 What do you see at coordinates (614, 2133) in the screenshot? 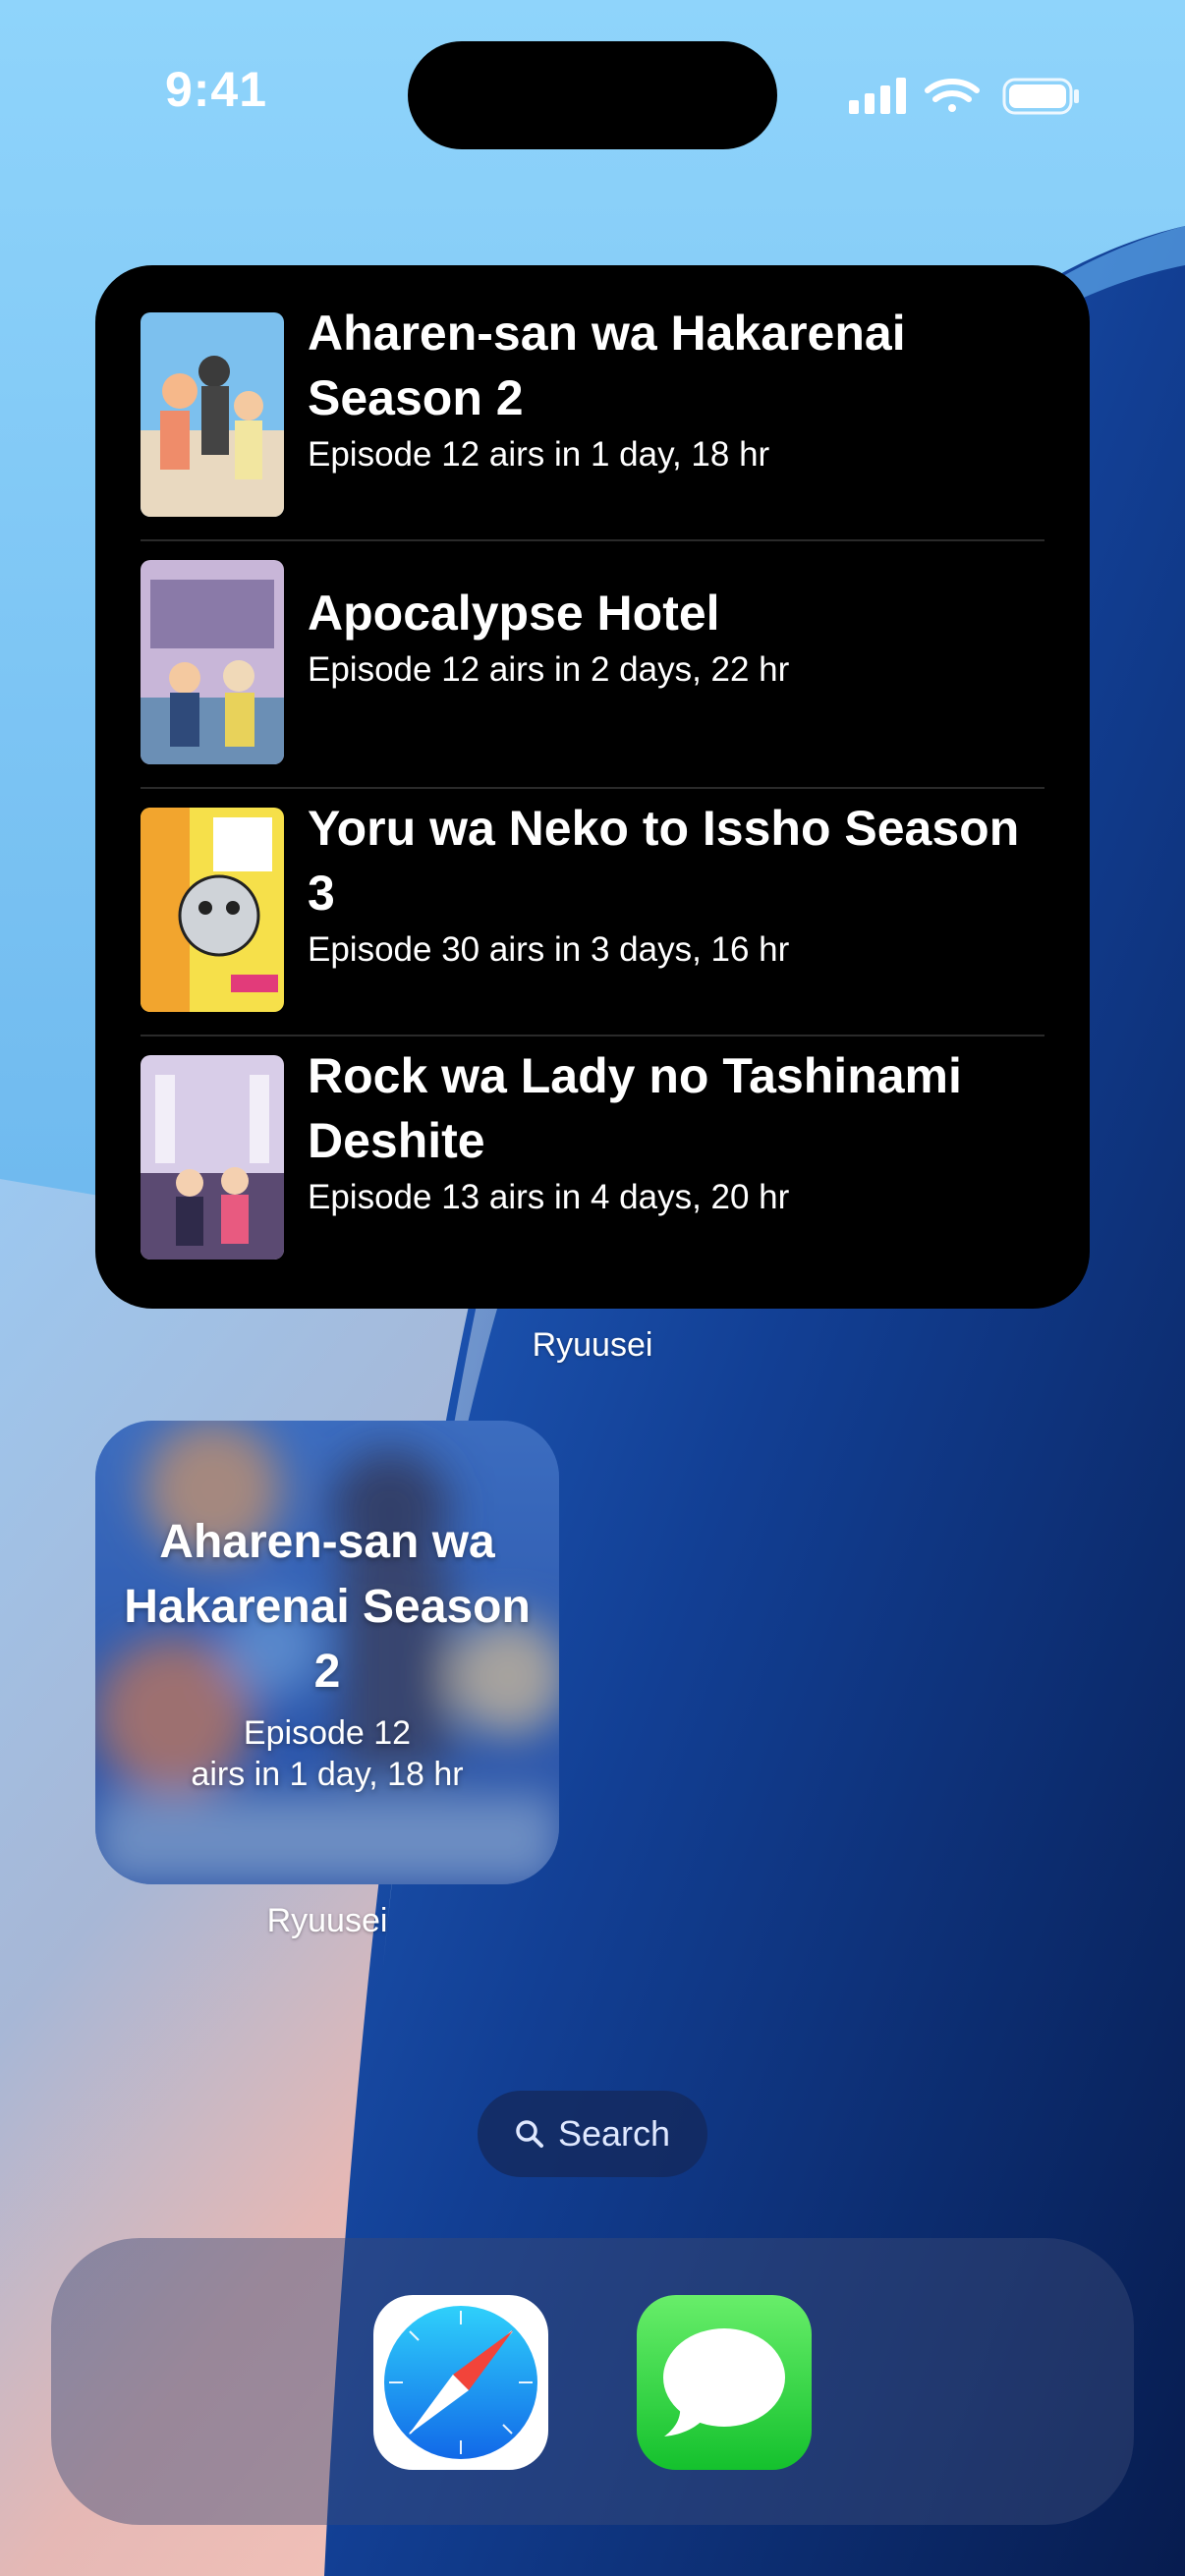
I see `search-label: Search` at bounding box center [614, 2133].